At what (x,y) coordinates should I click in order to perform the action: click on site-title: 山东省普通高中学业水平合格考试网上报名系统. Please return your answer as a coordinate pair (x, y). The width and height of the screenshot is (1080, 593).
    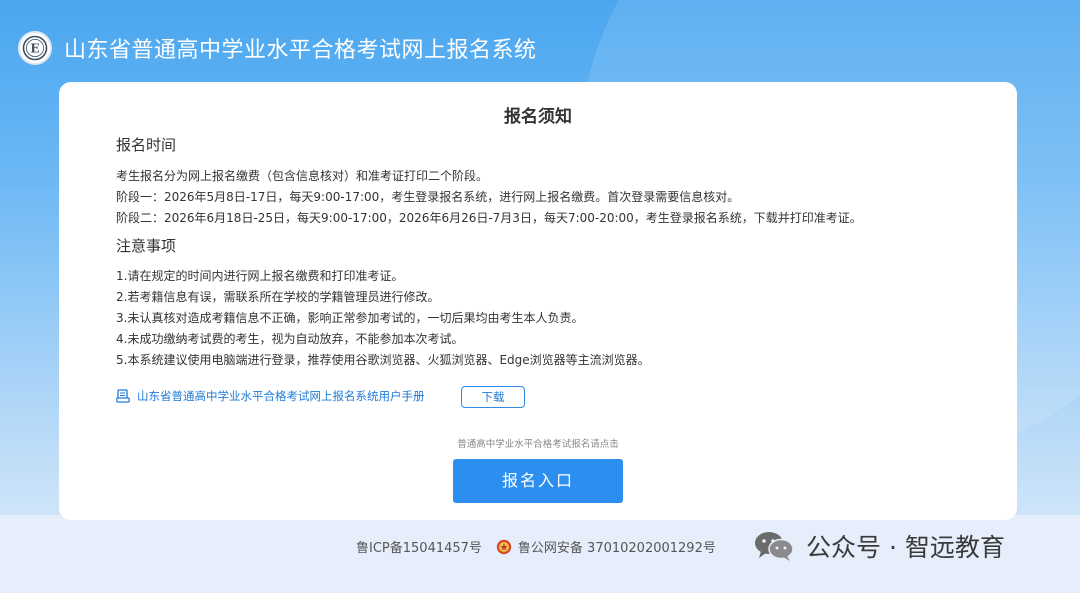
    Looking at the image, I should click on (300, 50).